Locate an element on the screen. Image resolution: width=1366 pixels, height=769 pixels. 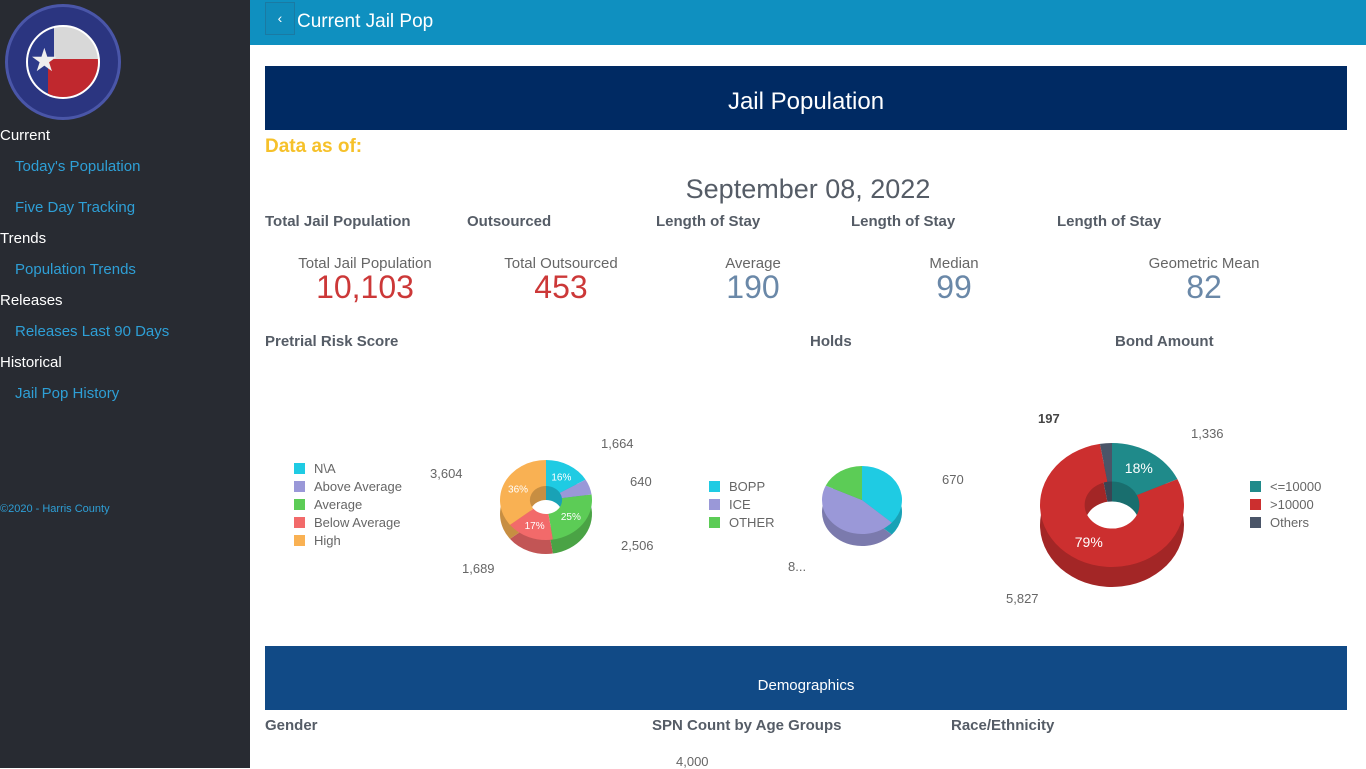
data-label: 640 is located at coordinates (641, 481).